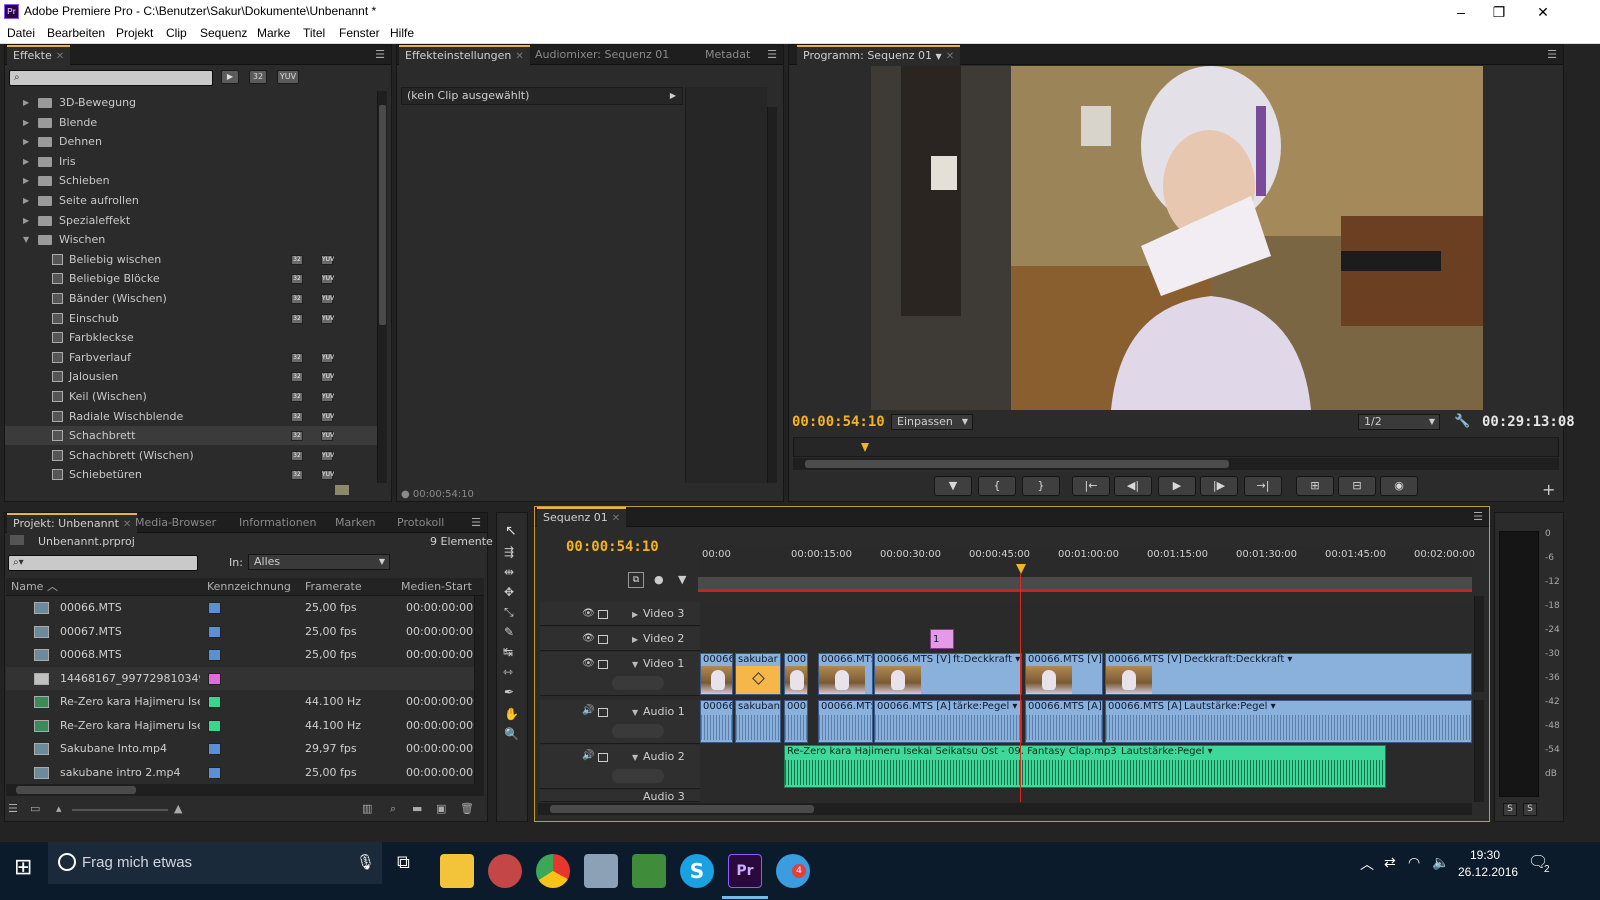 This screenshot has height=900, width=1600. Describe the element at coordinates (1399, 486) in the screenshot. I see `camera-icon: ◉` at that location.